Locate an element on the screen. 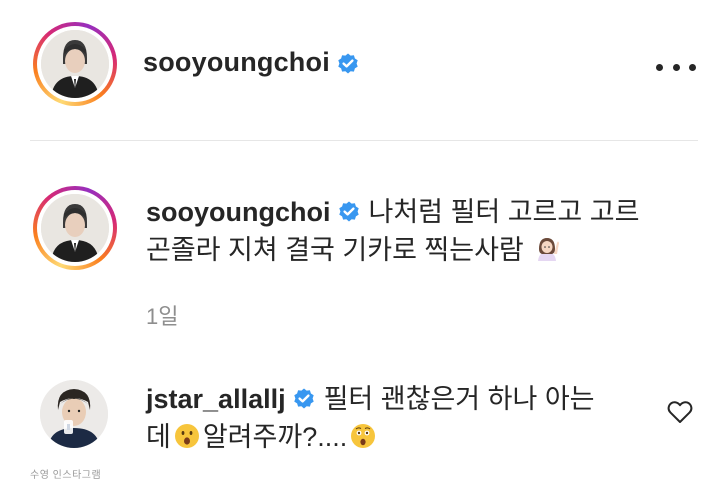  caption-text-line1: 나처럼 필터 고르고 고르 is located at coordinates (504, 212).